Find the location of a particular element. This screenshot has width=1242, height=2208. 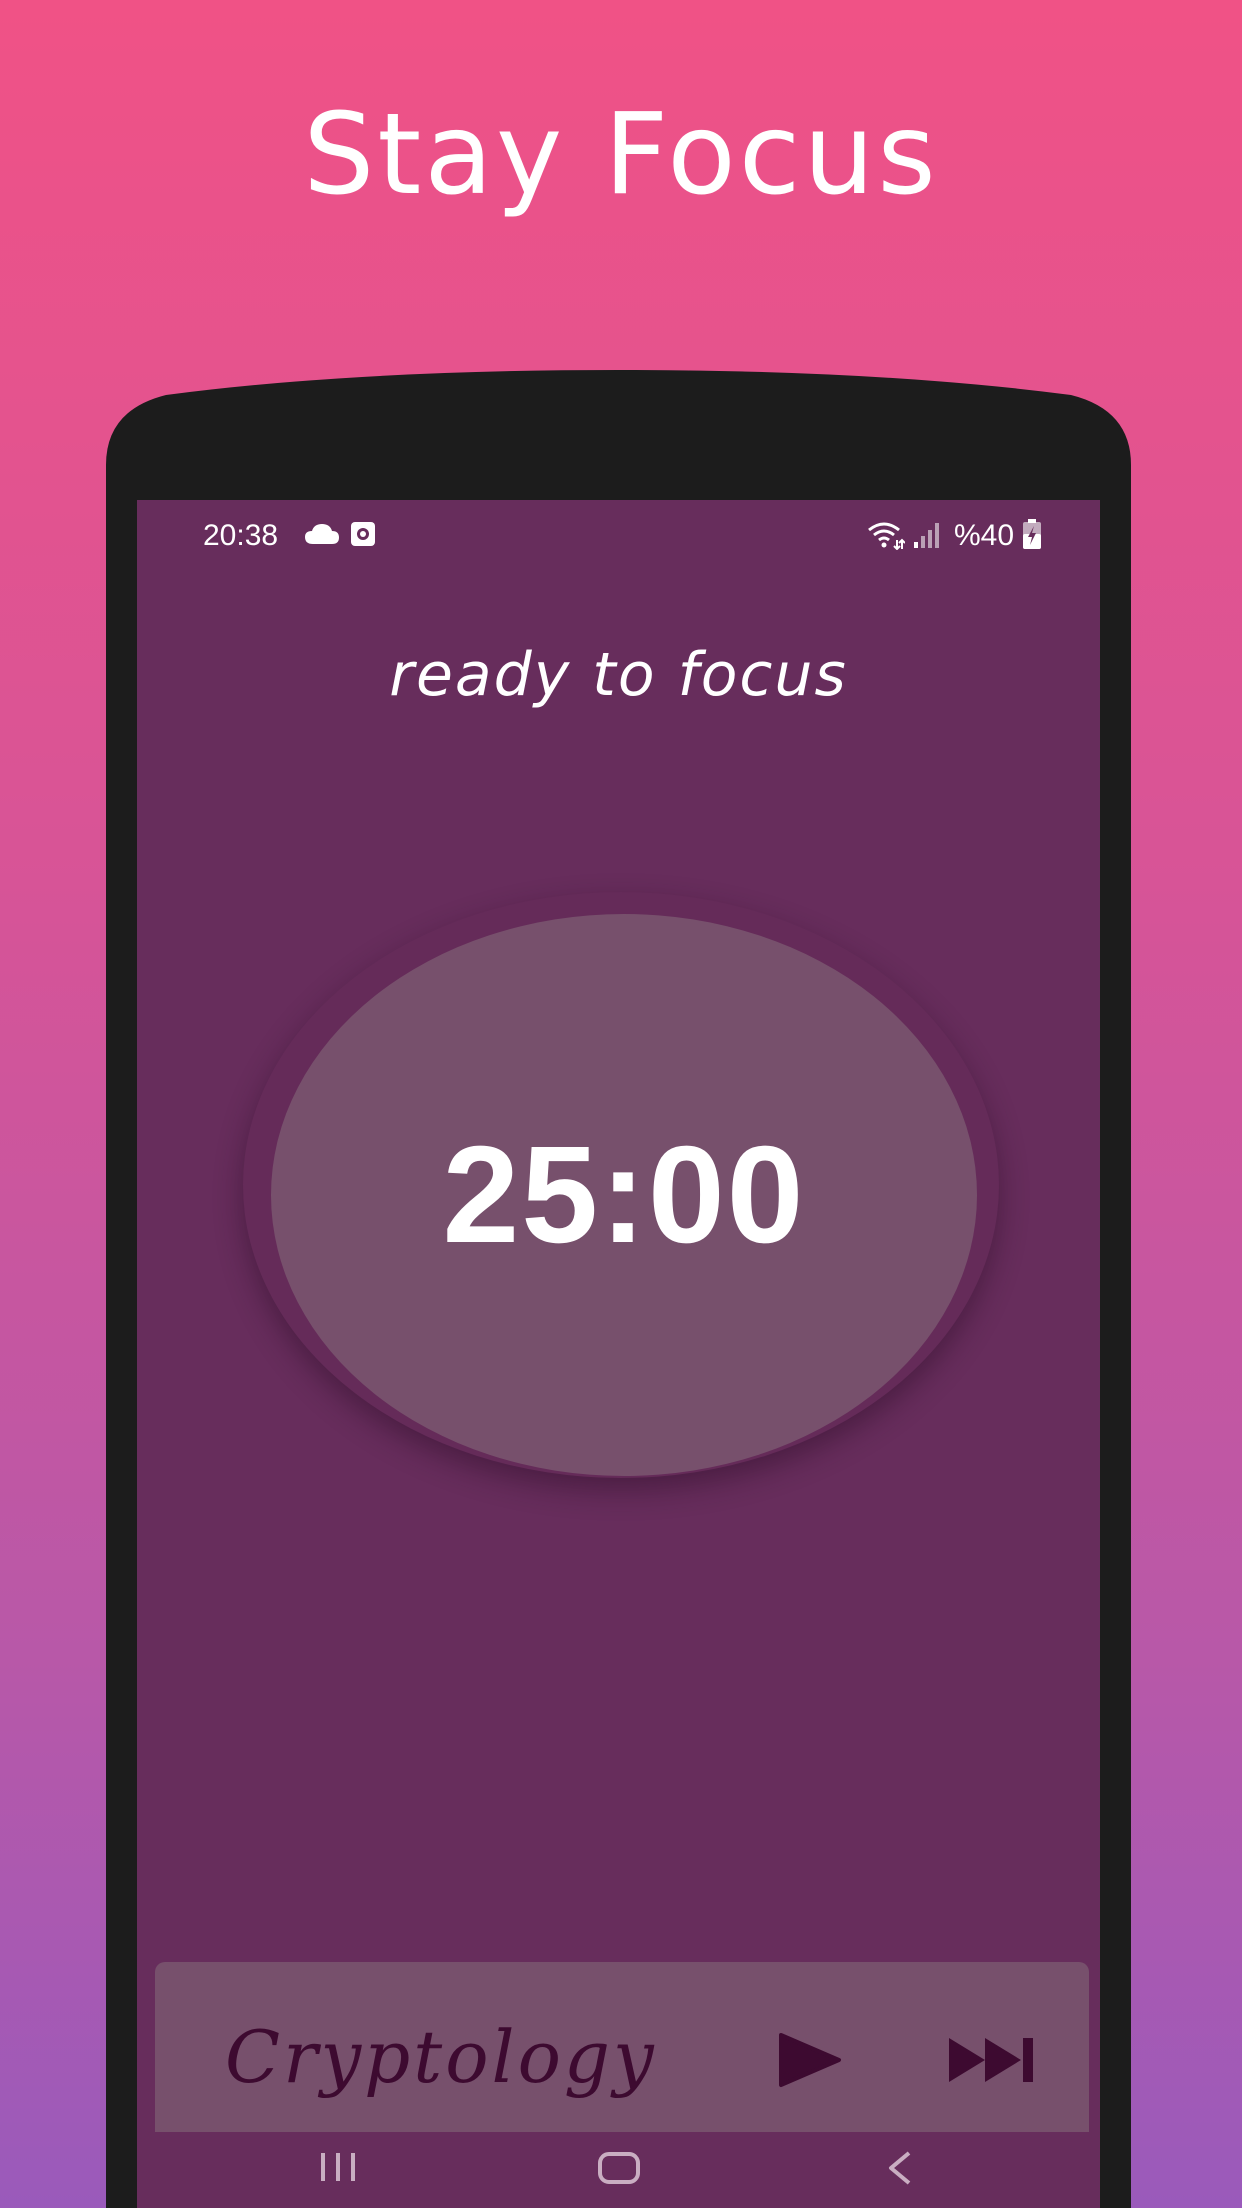

play-icon is located at coordinates (810, 2060).